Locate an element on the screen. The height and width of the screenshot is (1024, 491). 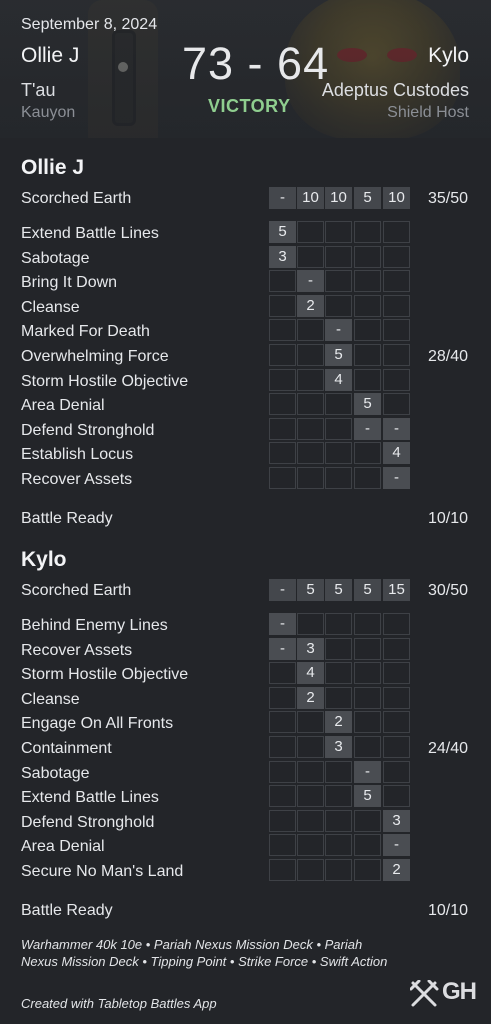
secondary-mission-label: Containment is located at coordinates (66, 748).